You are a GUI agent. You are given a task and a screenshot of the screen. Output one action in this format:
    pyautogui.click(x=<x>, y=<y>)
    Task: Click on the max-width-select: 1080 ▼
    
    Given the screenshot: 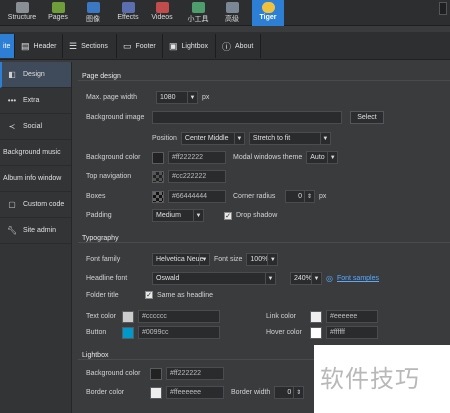 What is the action you would take?
    pyautogui.click(x=177, y=97)
    